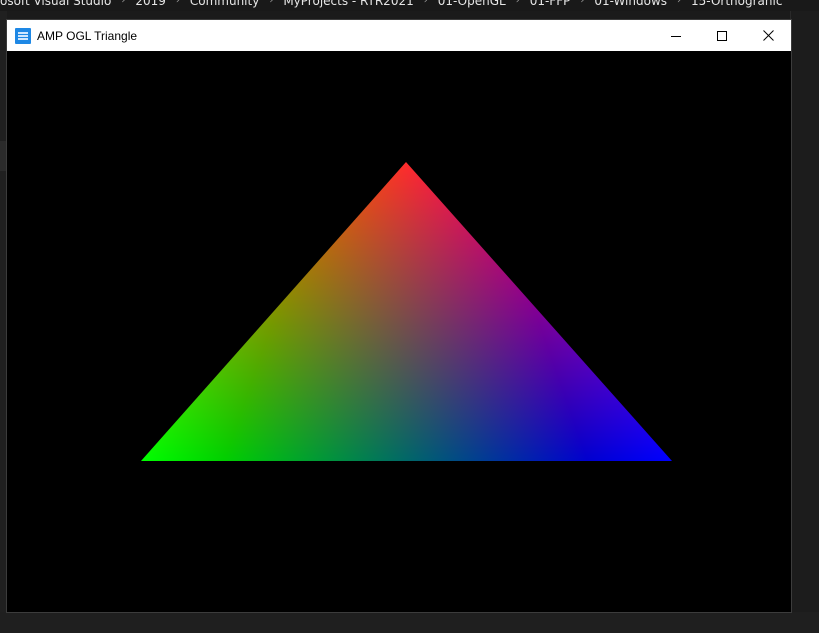  I want to click on breadcrumb-item: 01-FFP, so click(550, 4).